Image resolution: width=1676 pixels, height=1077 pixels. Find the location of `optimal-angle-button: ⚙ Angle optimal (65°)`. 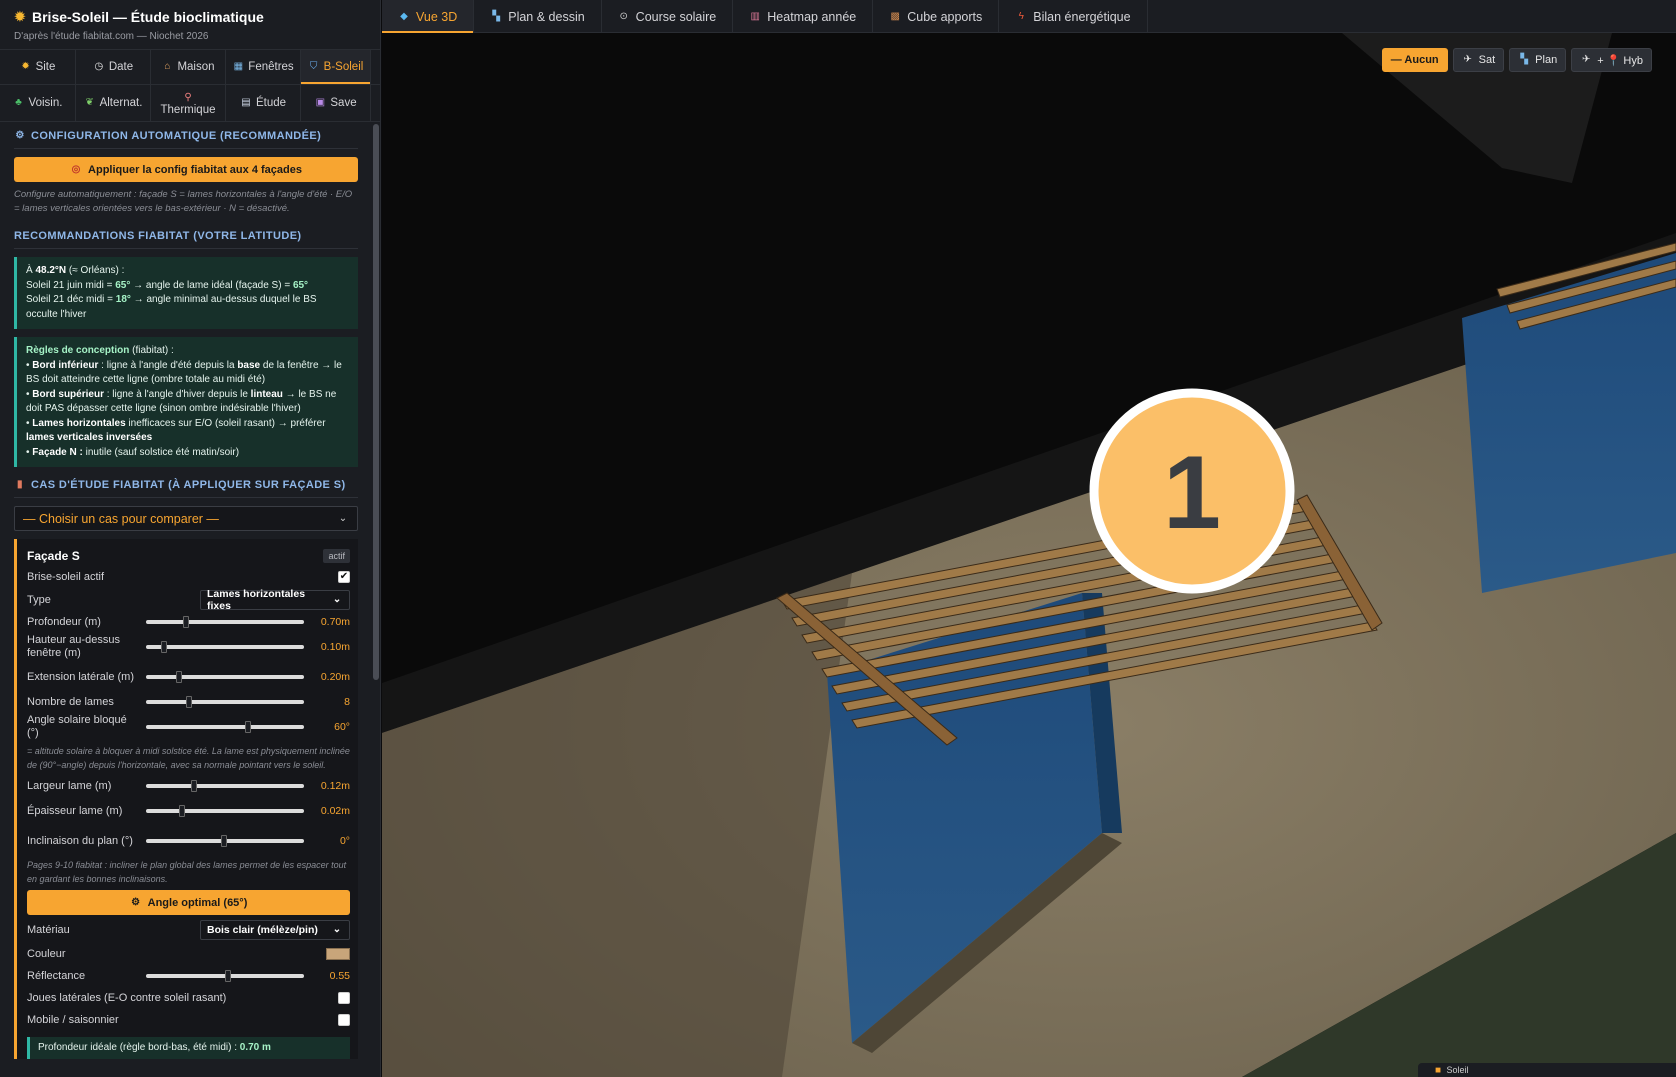

optimal-angle-button: ⚙ Angle optimal (65°) is located at coordinates (188, 902).